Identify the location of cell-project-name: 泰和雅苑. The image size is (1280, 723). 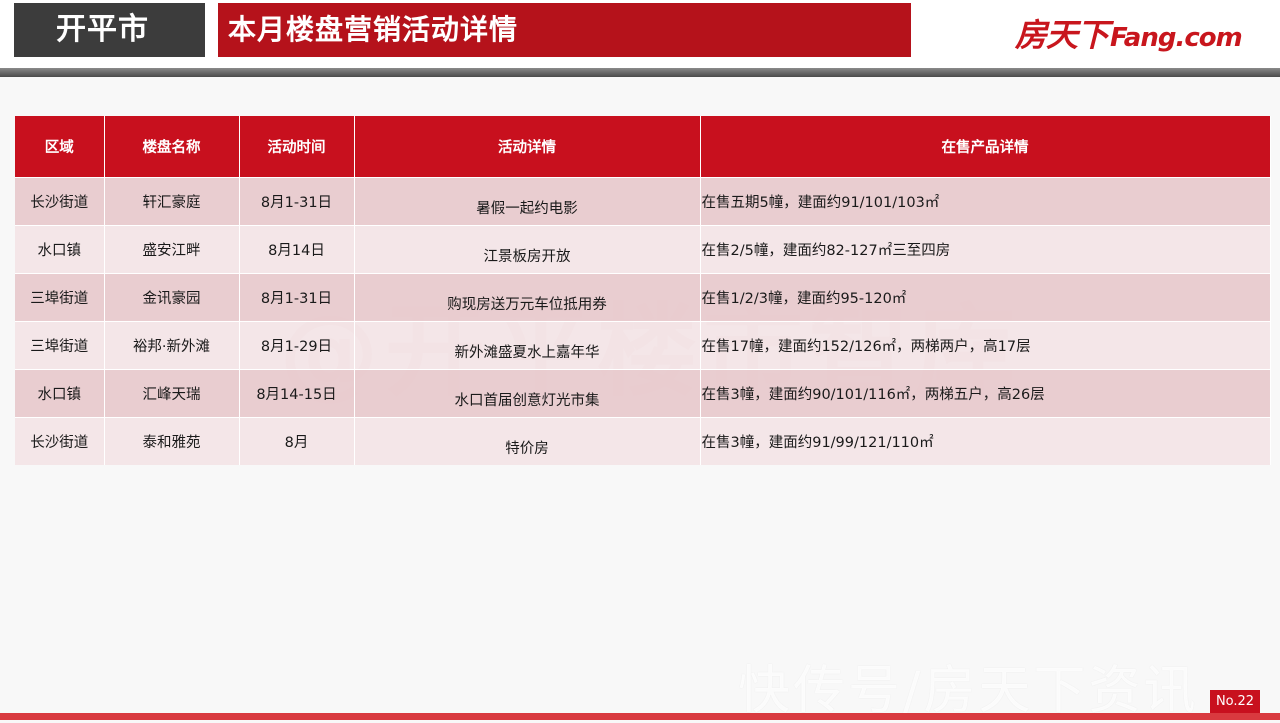
(172, 441).